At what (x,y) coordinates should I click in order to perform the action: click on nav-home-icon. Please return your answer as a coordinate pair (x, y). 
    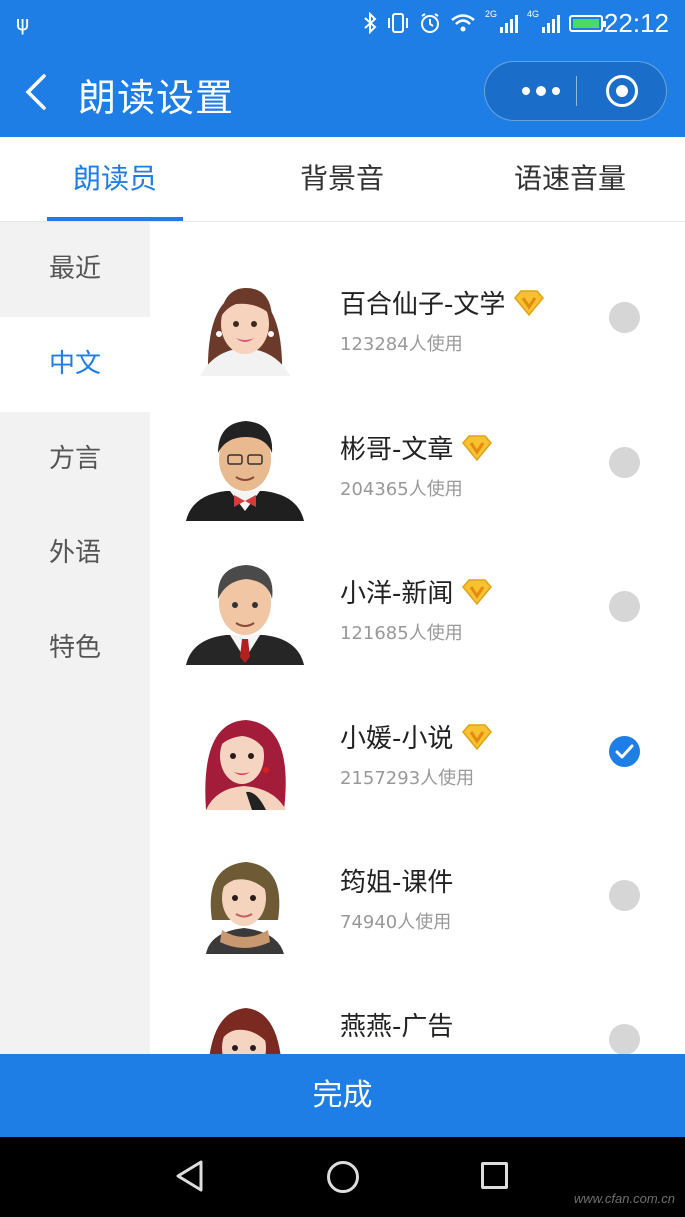
    Looking at the image, I should click on (343, 1177).